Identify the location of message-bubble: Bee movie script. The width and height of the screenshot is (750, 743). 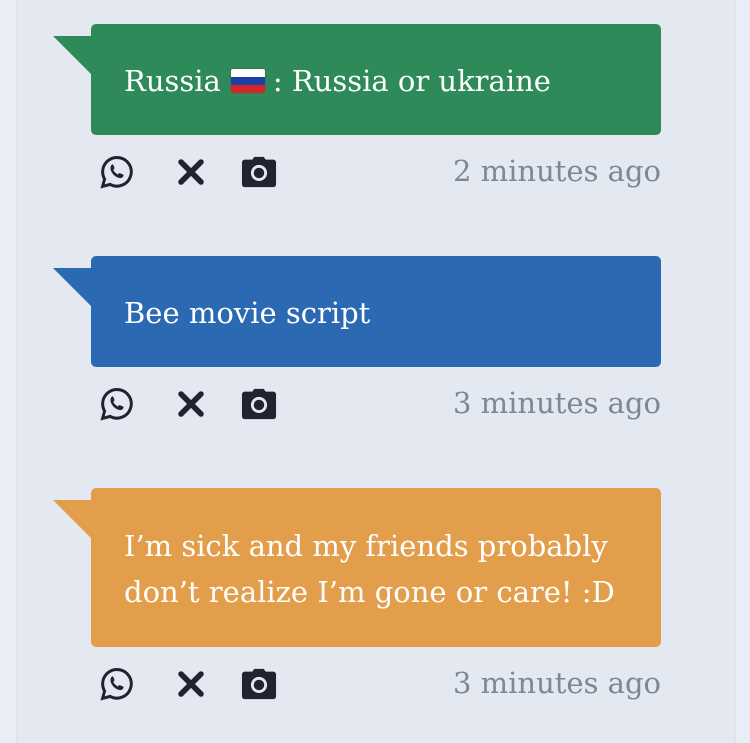
(357, 311).